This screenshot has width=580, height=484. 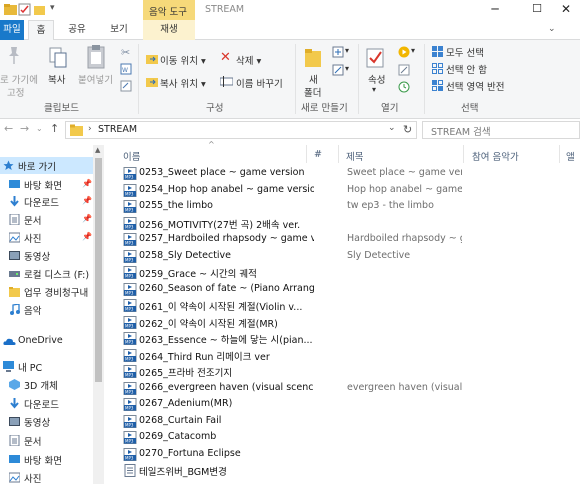 What do you see at coordinates (347, 68) in the screenshot?
I see `easy-access-dropdown-icon: ▾` at bounding box center [347, 68].